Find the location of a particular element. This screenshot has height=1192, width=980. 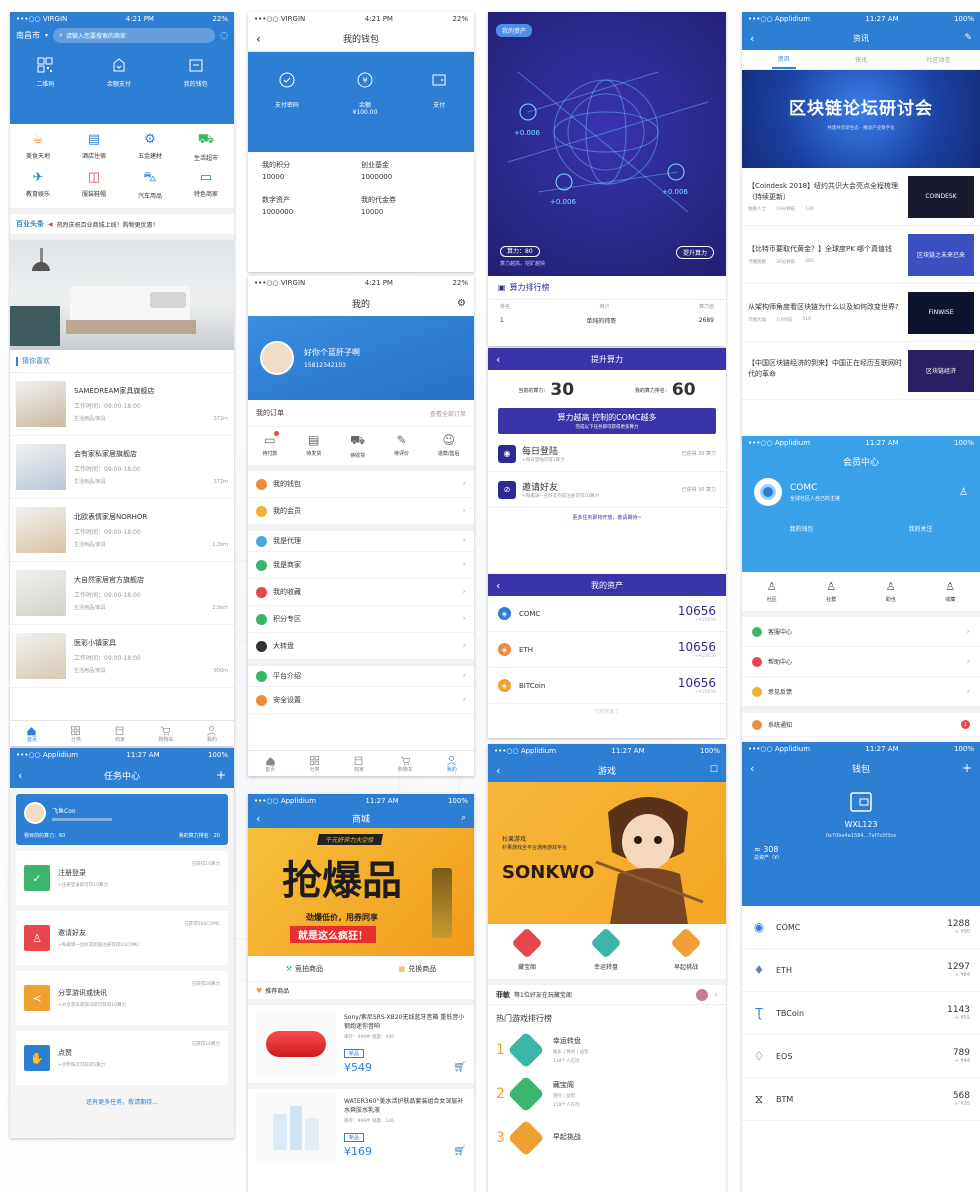

mine-menu-item: 我的钱包 › is located at coordinates (361, 484).